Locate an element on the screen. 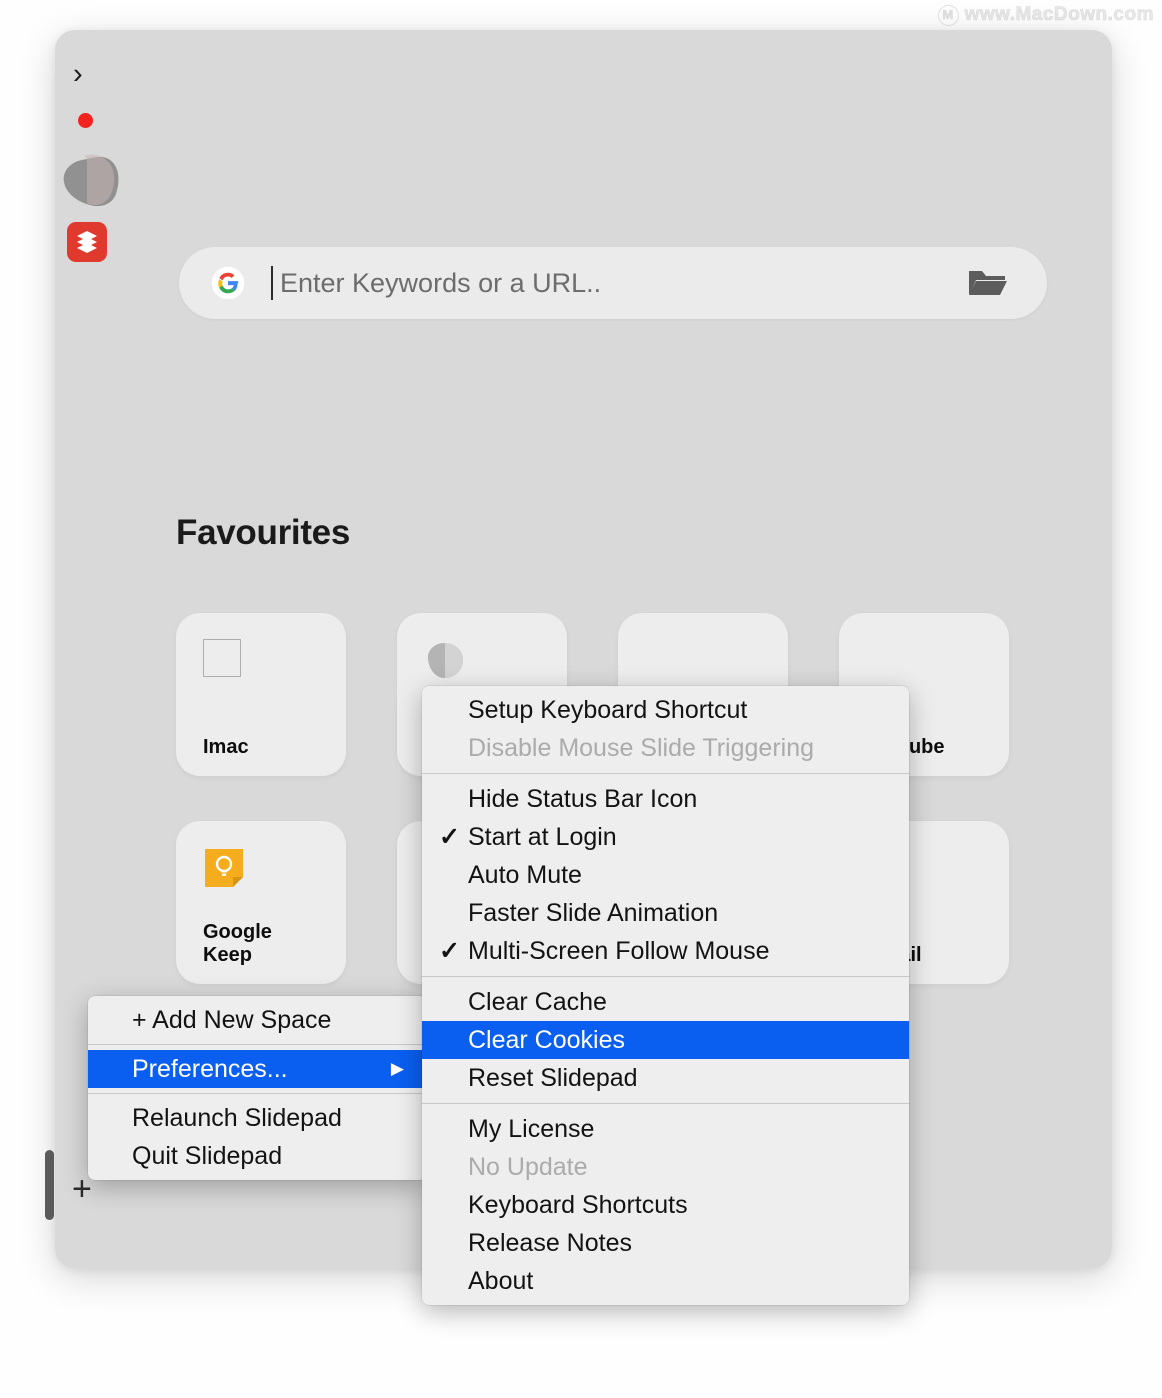 Image resolution: width=1162 pixels, height=1398 pixels. menu-item-hide-status-bar-icon: Hide Status Bar Icon is located at coordinates (665, 799).